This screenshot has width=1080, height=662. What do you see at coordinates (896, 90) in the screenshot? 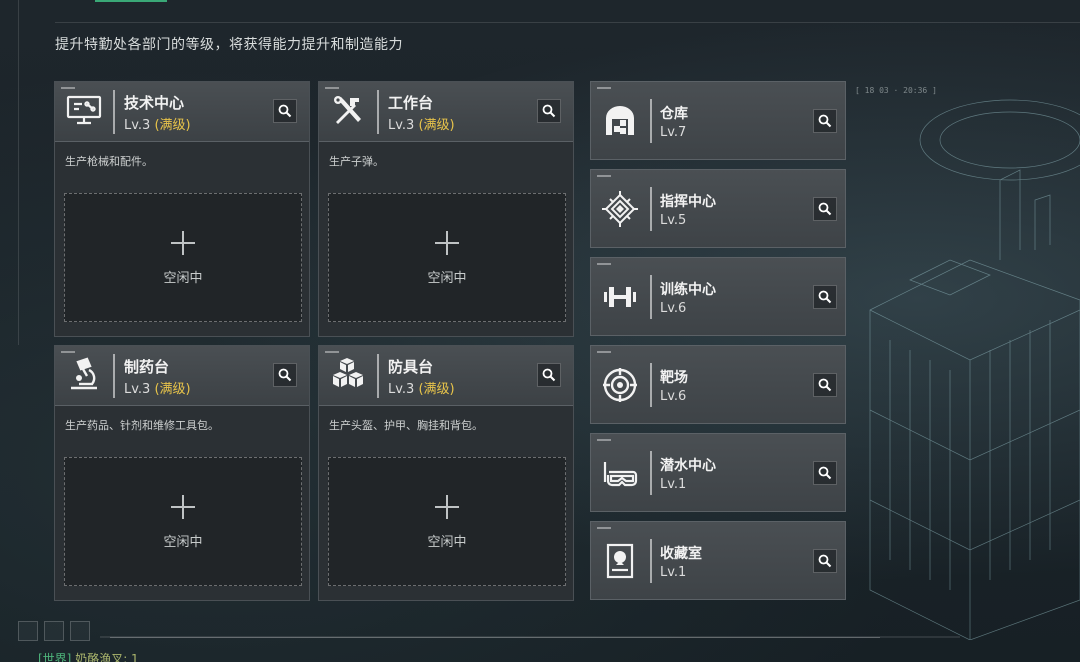
I see `timestamp: [ 18 03 · 20:36 ]` at bounding box center [896, 90].